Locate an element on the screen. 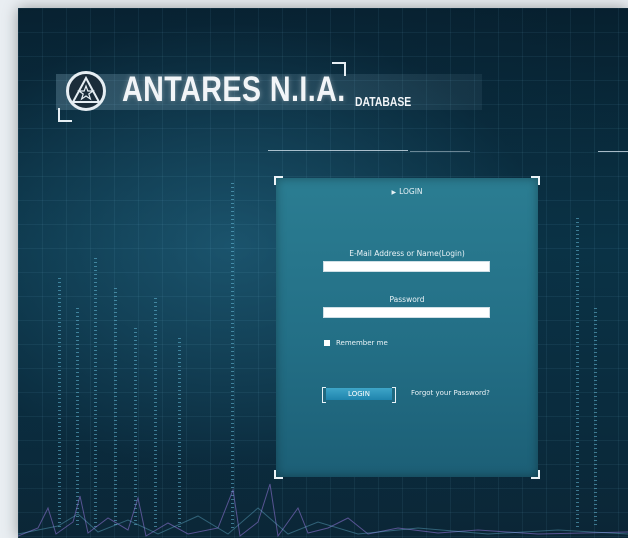 The width and height of the screenshot is (628, 538). login-button-frame: LOGIN is located at coordinates (359, 395).